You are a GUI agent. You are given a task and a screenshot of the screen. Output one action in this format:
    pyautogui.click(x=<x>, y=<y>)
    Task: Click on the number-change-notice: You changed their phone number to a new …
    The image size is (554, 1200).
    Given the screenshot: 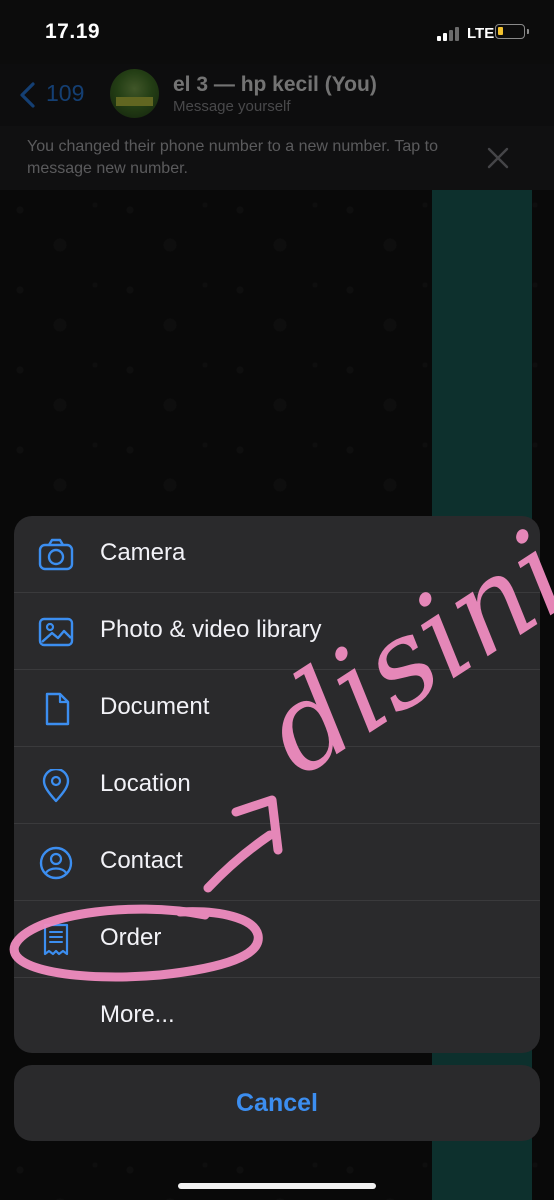 What is the action you would take?
    pyautogui.click(x=277, y=158)
    